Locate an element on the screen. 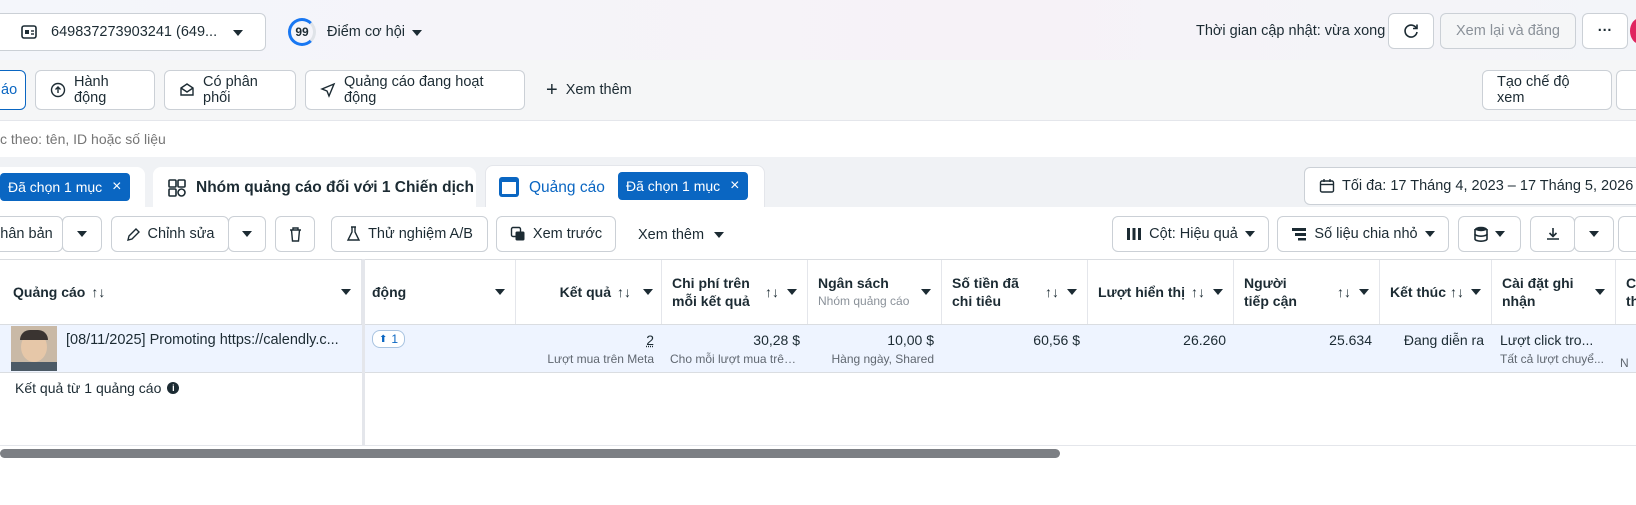 This screenshot has height=505, width=1636. filter-active-ads-button: Quảng cáo đang hoạt động is located at coordinates (415, 90).